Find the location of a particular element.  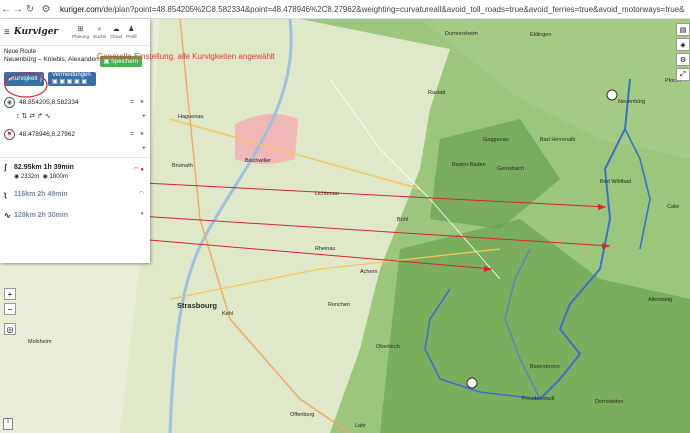

place-label: Strasbourg is located at coordinates (197, 305).